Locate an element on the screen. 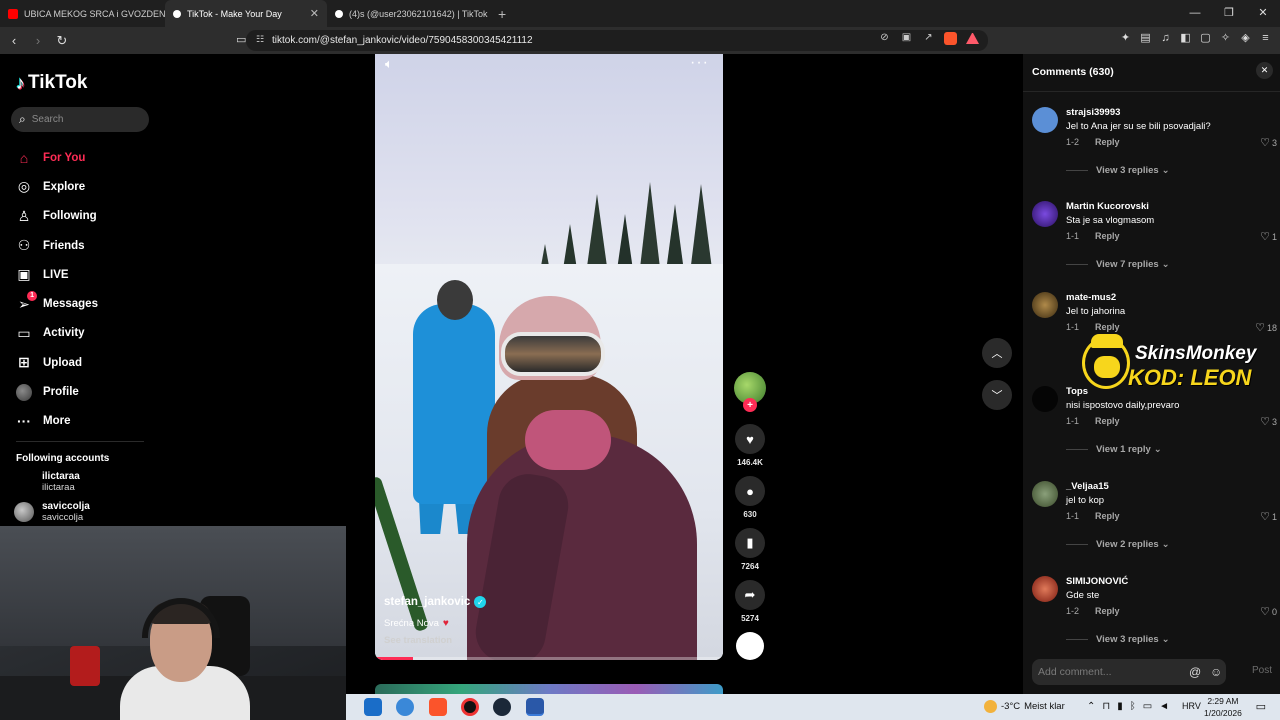  brave-icon is located at coordinates (438, 707).